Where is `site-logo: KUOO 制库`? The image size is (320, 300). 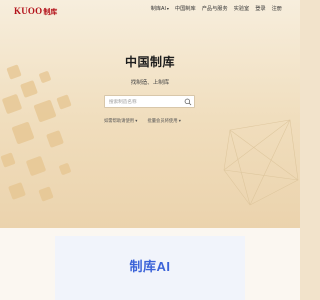
site-logo: KUOO 制库 is located at coordinates (35, 11).